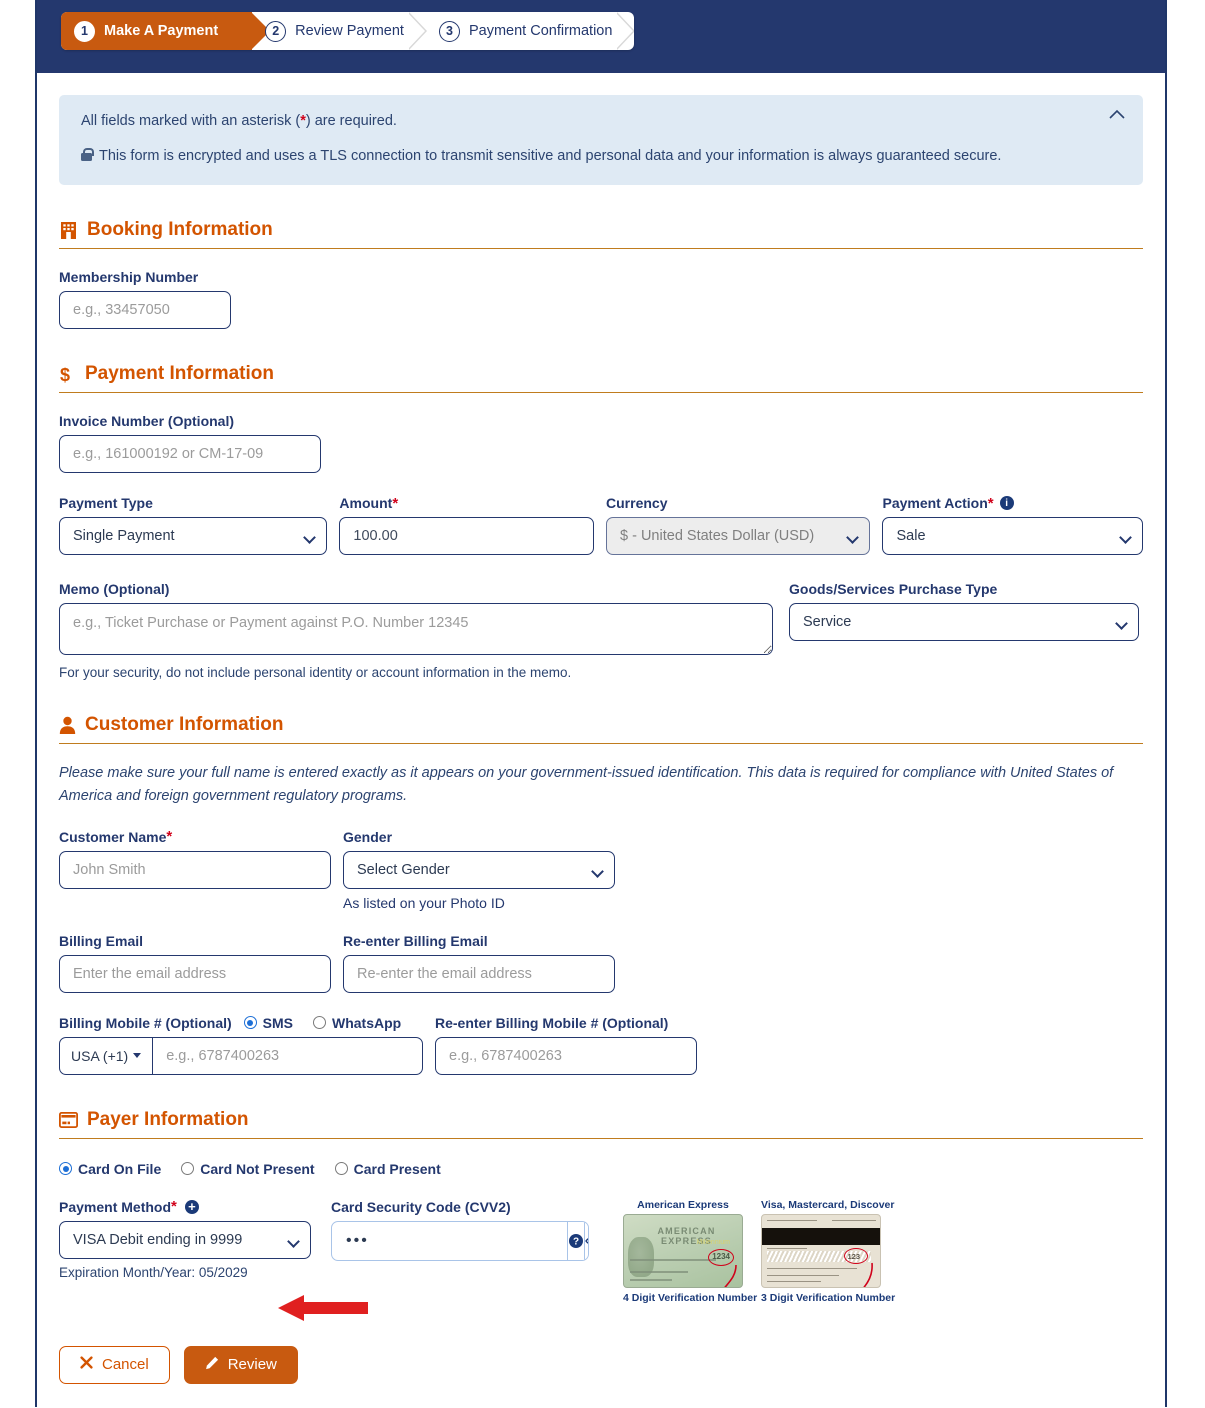 This screenshot has width=1205, height=1408. I want to click on section-heading-booking: Booking Information, so click(601, 234).